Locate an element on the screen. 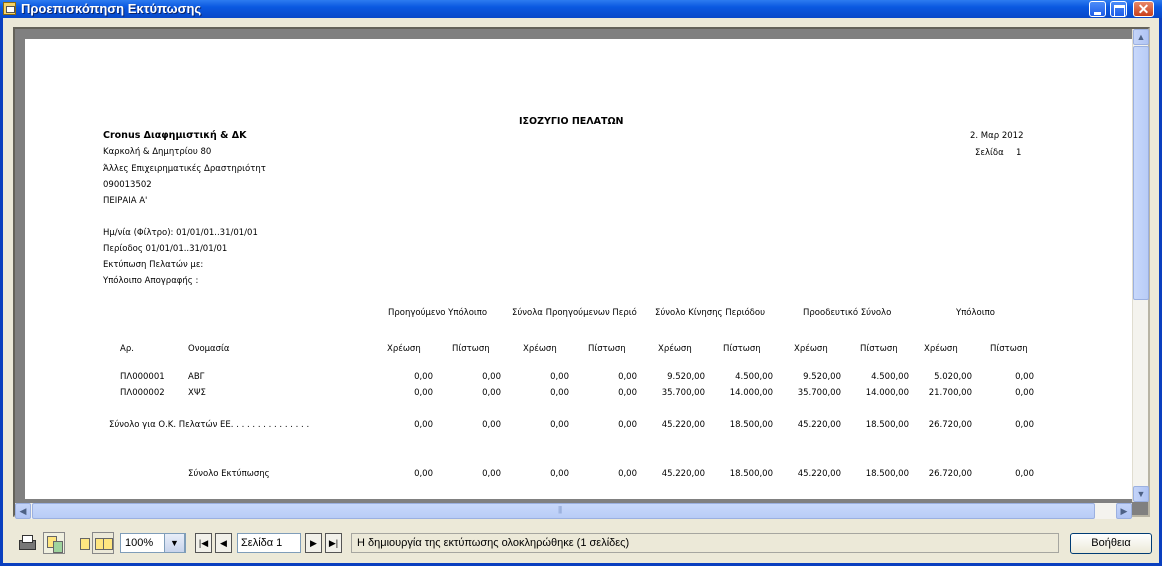 The image size is (1162, 566). company-activity: Άλλες Επιχειρηματικές Δραστηριότητ is located at coordinates (184, 169).